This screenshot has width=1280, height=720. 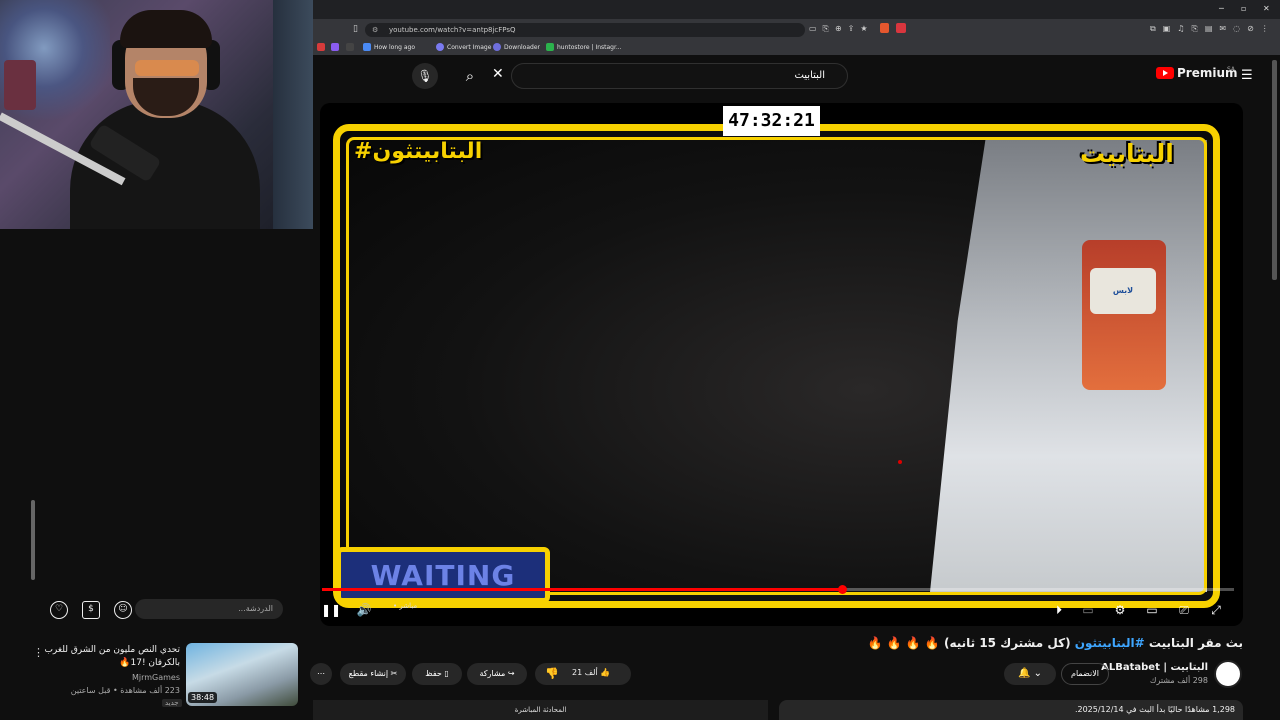 What do you see at coordinates (123, 610) in the screenshot?
I see `emoji-icon: ☺` at bounding box center [123, 610].